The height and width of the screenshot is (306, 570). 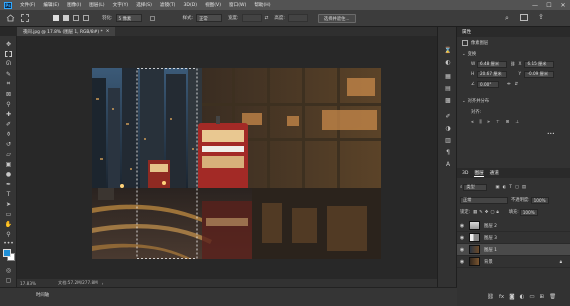 What do you see at coordinates (501, 297) in the screenshot?
I see `fx-icon: fx` at bounding box center [501, 297].